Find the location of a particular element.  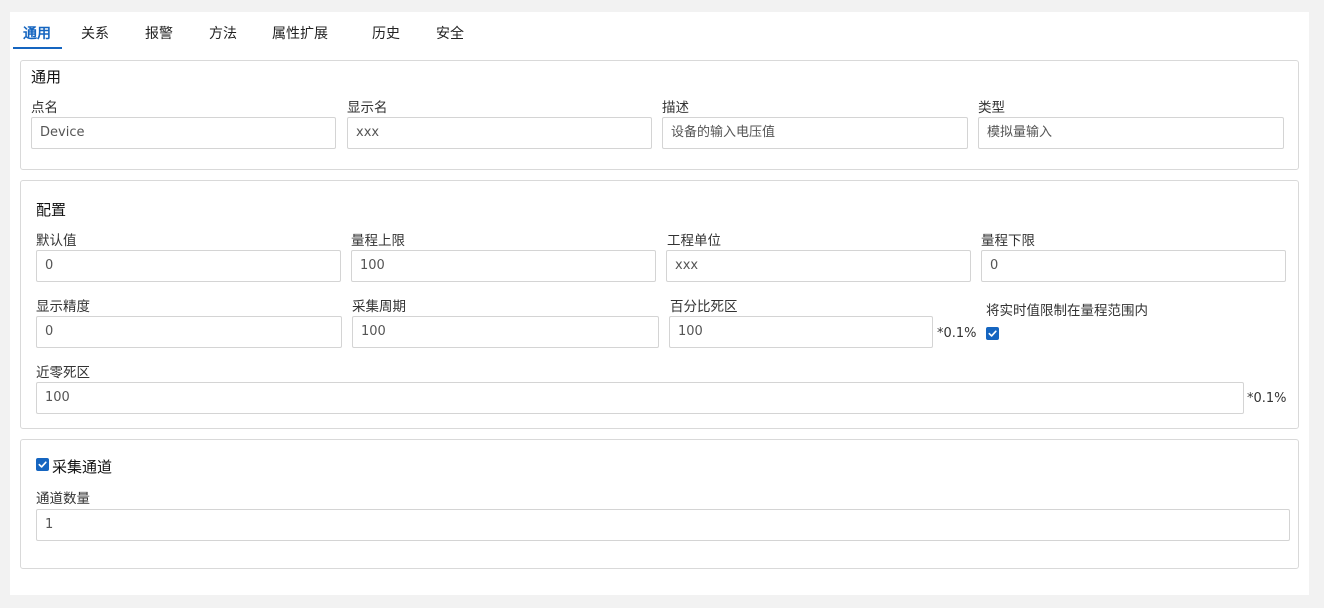

near-zero-deadband-unit: *0.1% is located at coordinates (1267, 398).